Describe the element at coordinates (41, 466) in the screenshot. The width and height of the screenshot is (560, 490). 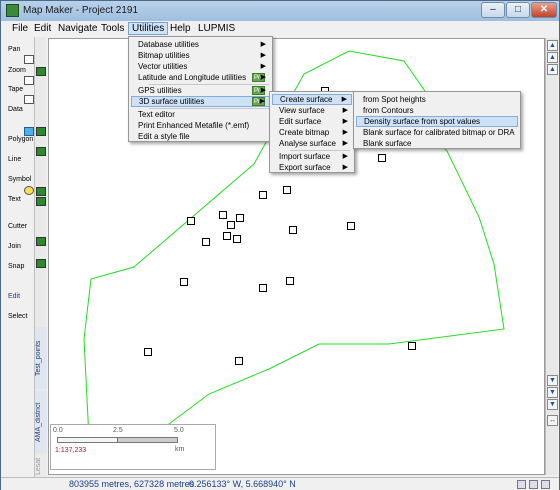
I see `layer-lesat: Lesat` at that location.